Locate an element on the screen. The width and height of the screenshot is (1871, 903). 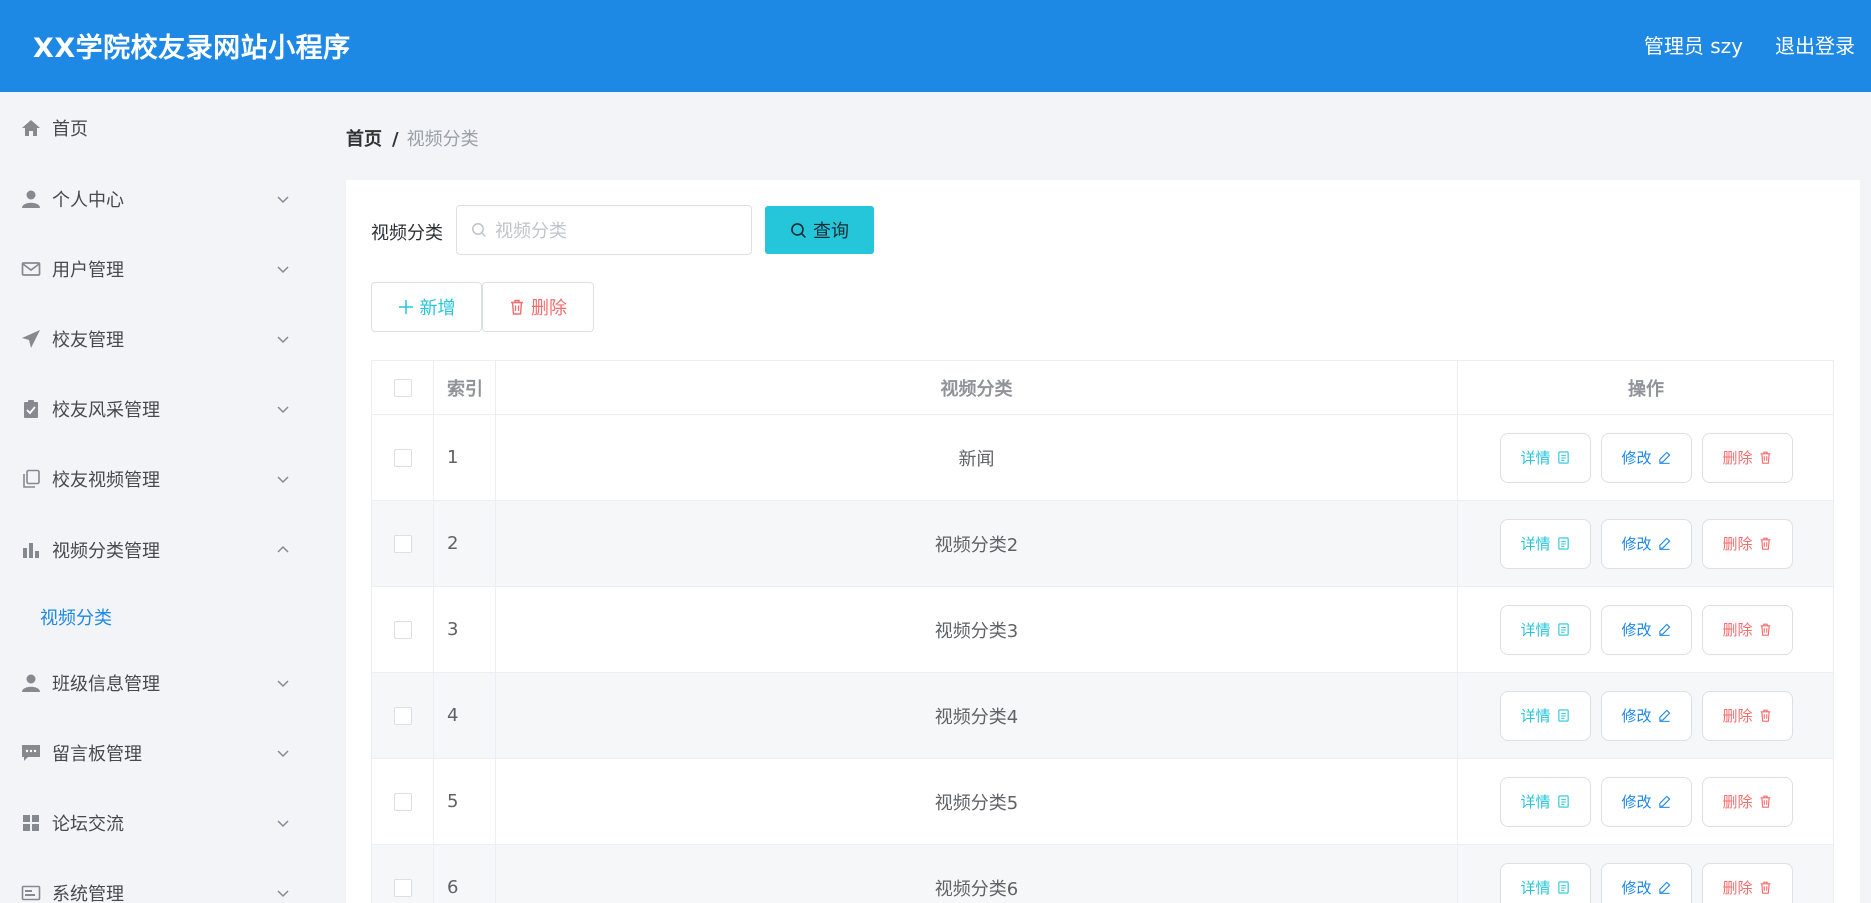
sidebar-item-message-board: 留言板管理 is located at coordinates (153, 753).